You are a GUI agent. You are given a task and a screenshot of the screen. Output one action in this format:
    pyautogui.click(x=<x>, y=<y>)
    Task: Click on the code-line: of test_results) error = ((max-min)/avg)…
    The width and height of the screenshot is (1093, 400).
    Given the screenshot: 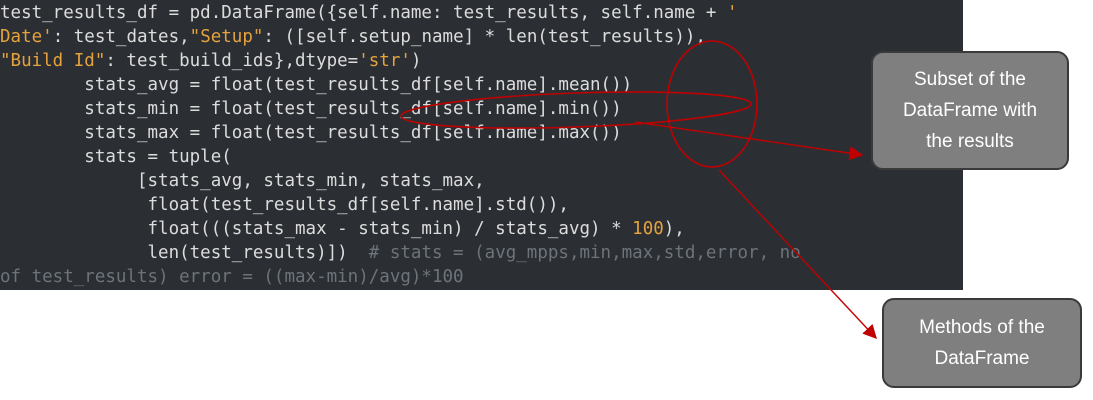 What is the action you would take?
    pyautogui.click(x=232, y=277)
    